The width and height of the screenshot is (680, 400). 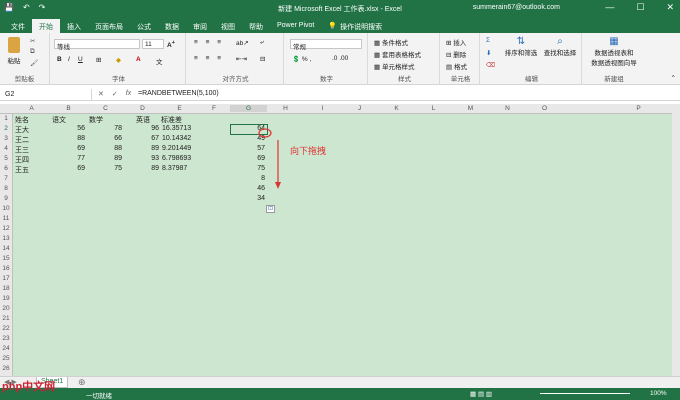 I want to click on row-header: 26, so click(x=6, y=368).